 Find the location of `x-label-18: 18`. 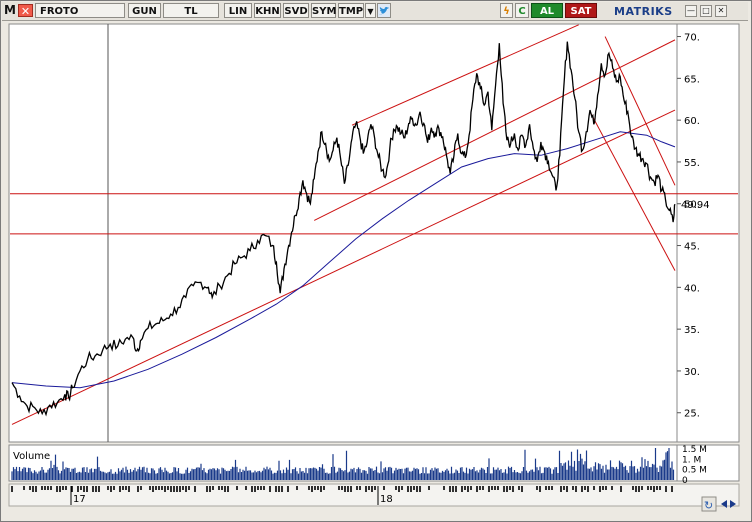

x-label-18: 18 is located at coordinates (386, 499).